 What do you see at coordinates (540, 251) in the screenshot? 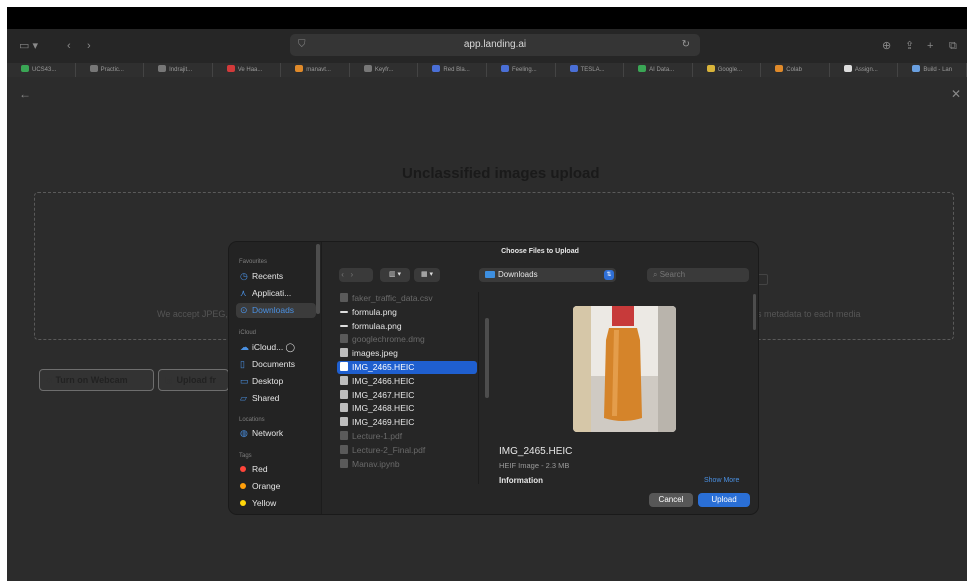
I see `dialog-title: Choose Files to Upload` at bounding box center [540, 251].